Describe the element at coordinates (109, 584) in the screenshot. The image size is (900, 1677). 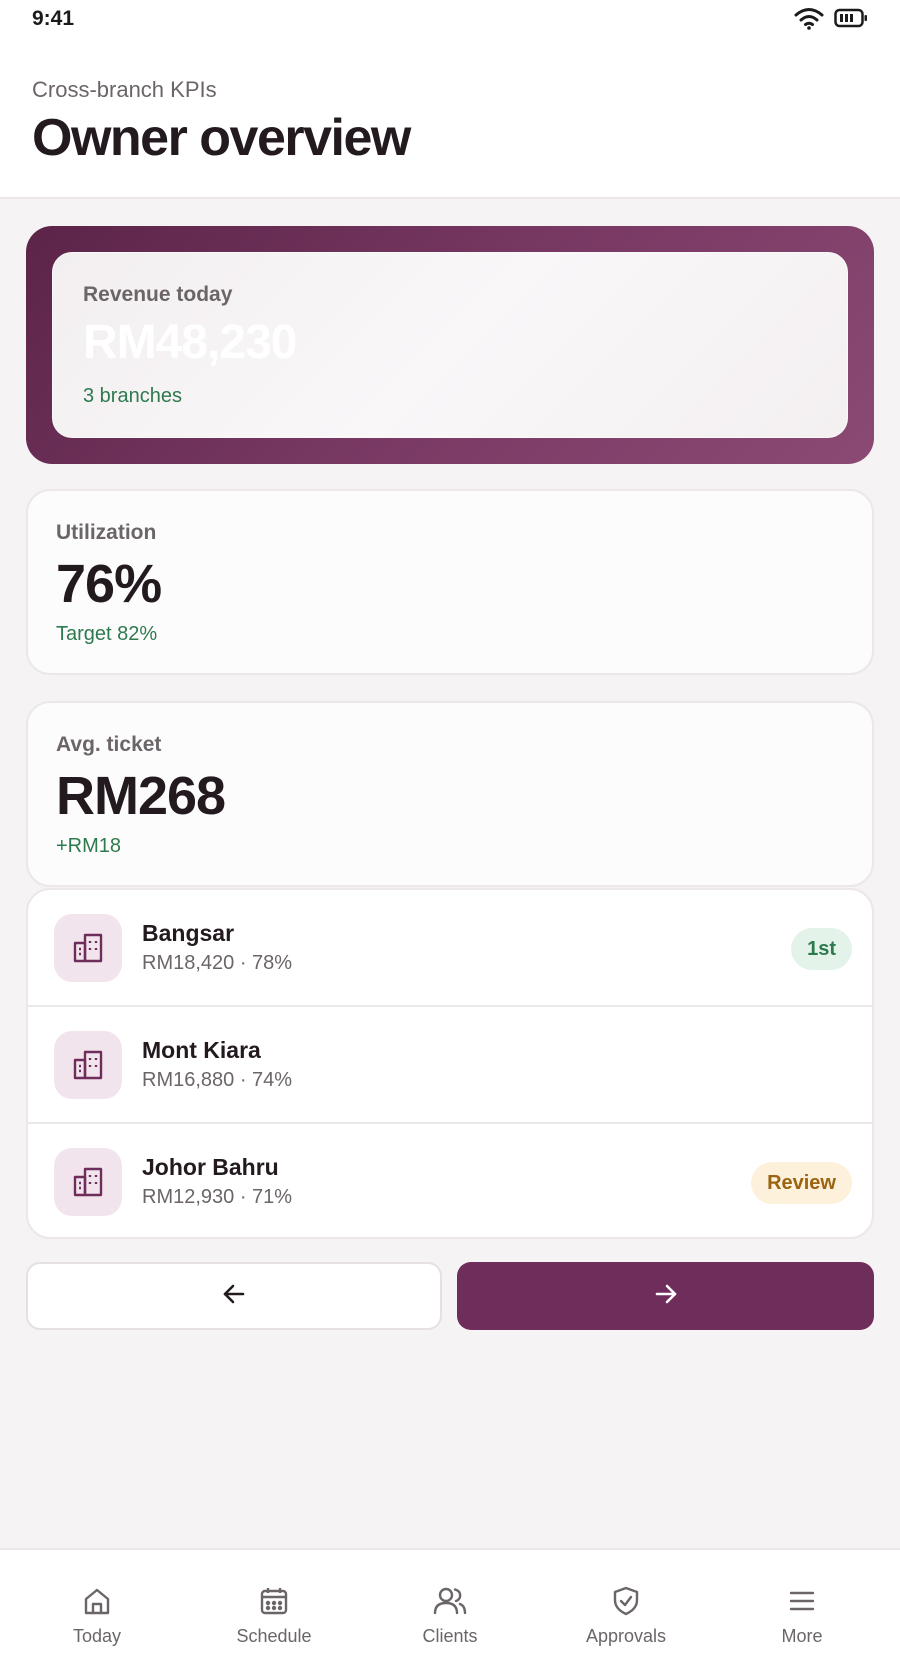
I see `kpi-value: 76%` at that location.